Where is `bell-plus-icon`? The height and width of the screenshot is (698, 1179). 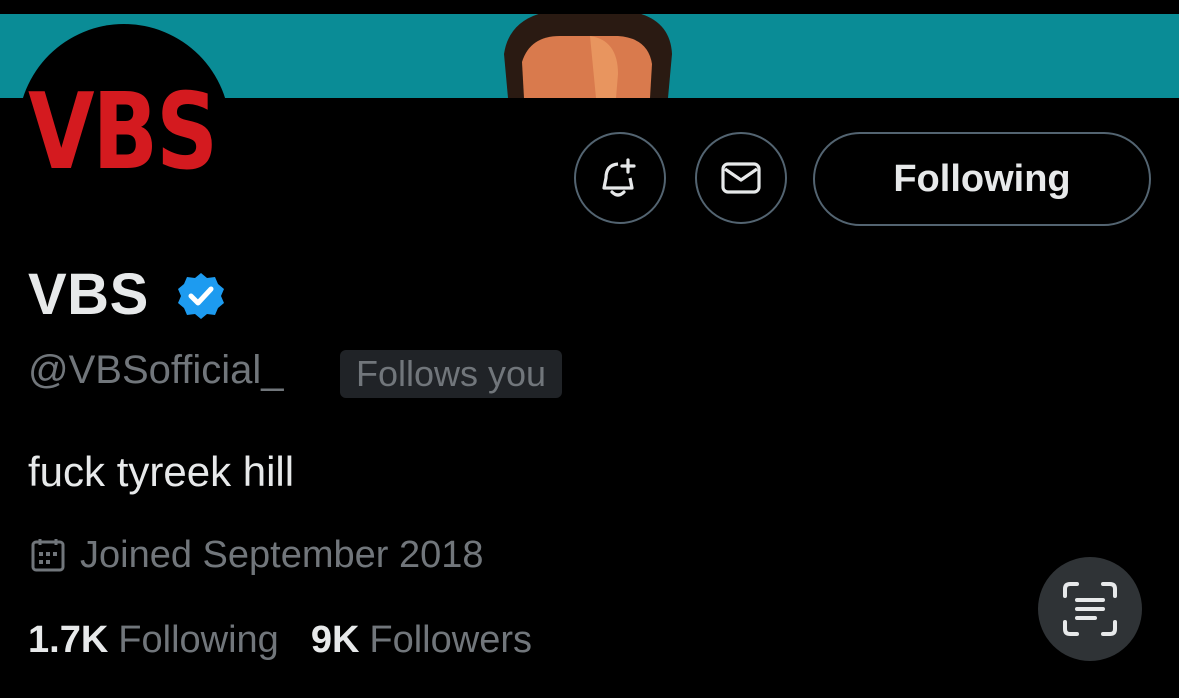
bell-plus-icon is located at coordinates (619, 177).